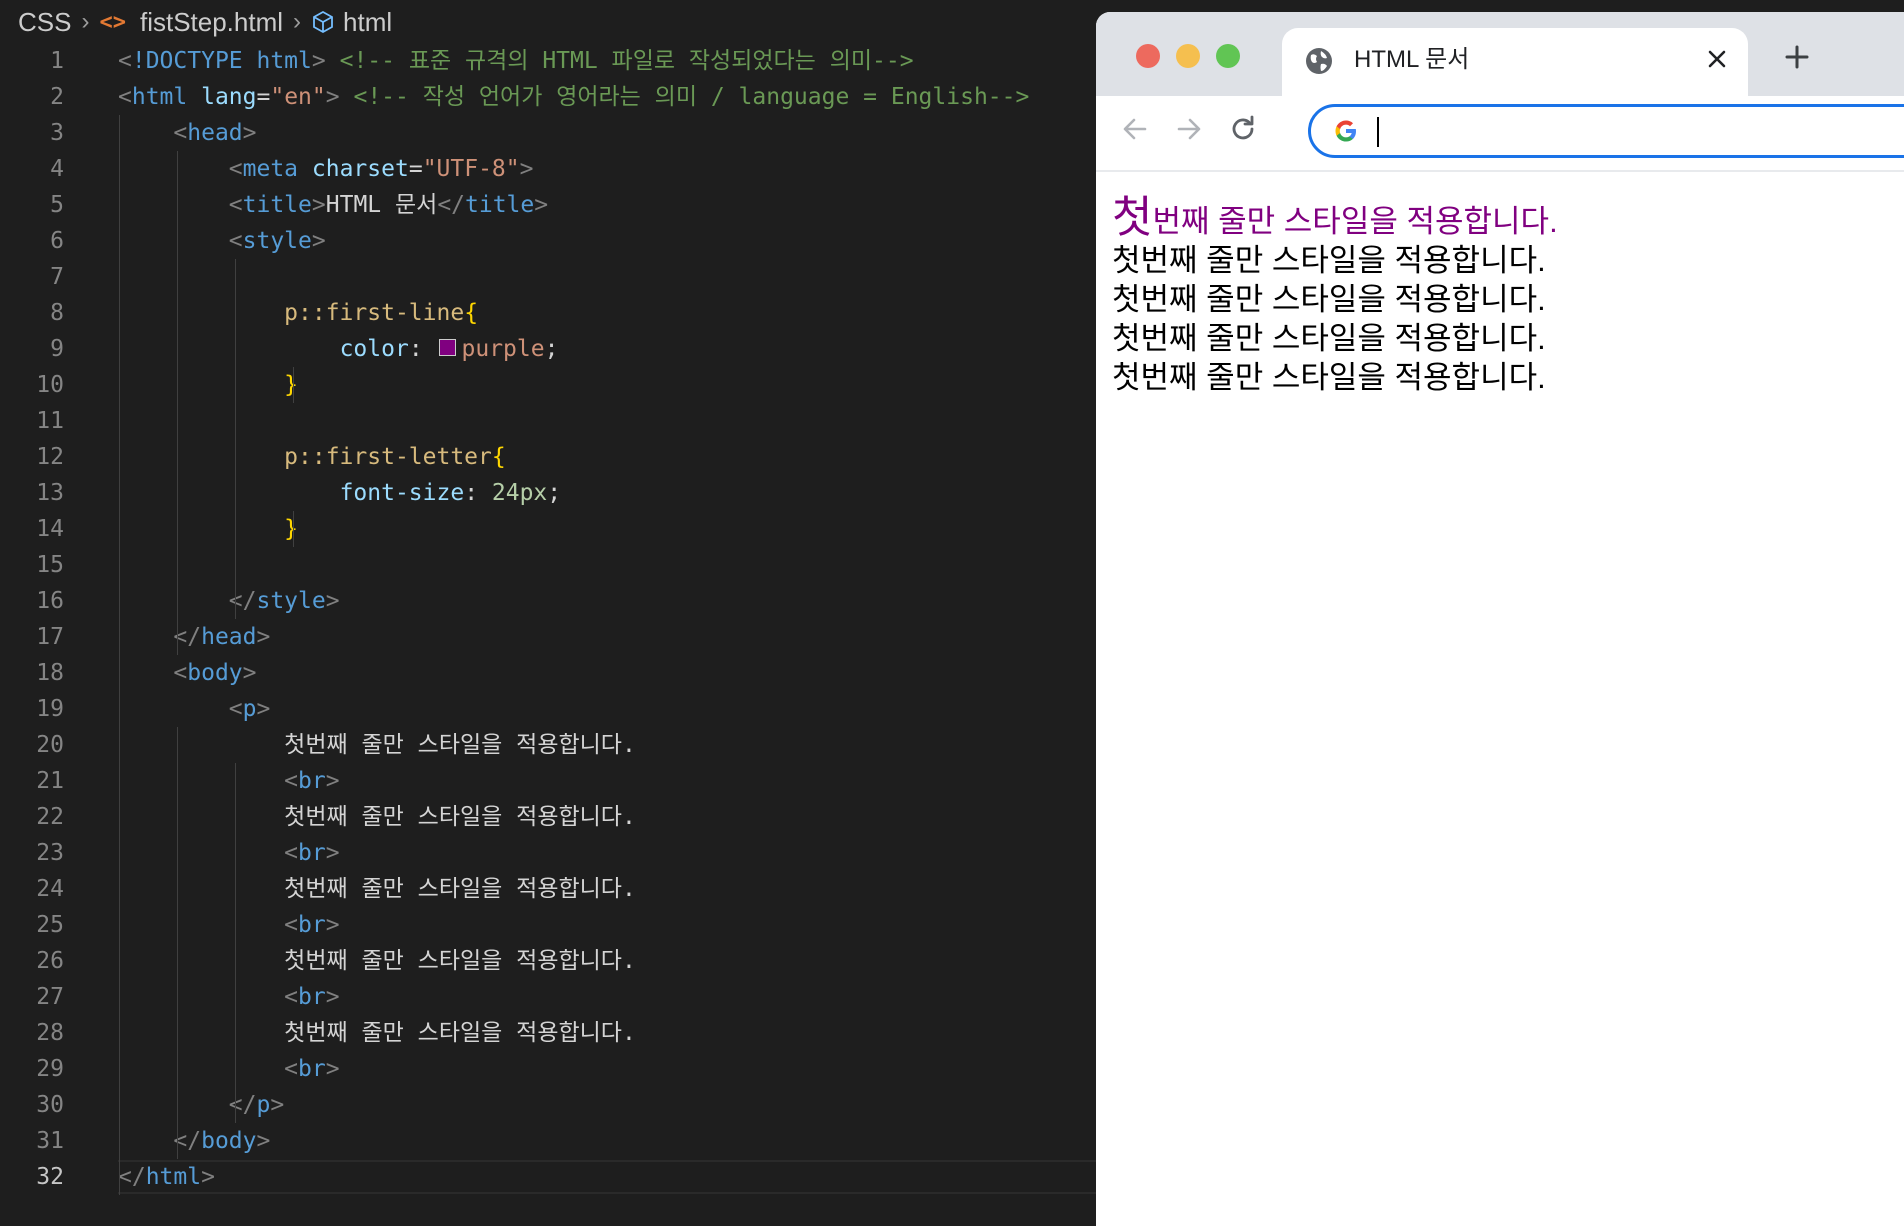 The height and width of the screenshot is (1226, 1904). Describe the element at coordinates (1346, 133) in the screenshot. I see `google-icon` at that location.